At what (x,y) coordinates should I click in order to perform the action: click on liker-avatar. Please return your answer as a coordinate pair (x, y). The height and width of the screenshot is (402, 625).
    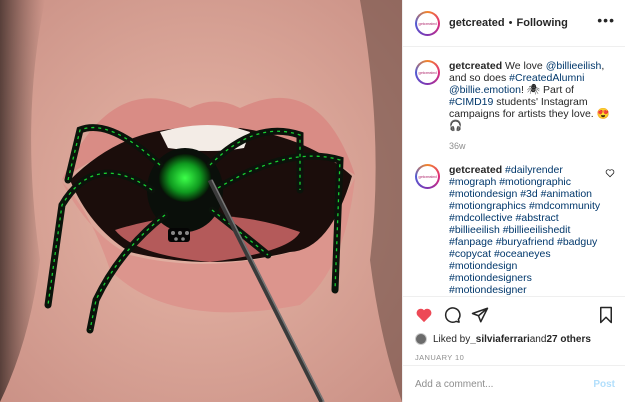
    Looking at the image, I should click on (421, 339).